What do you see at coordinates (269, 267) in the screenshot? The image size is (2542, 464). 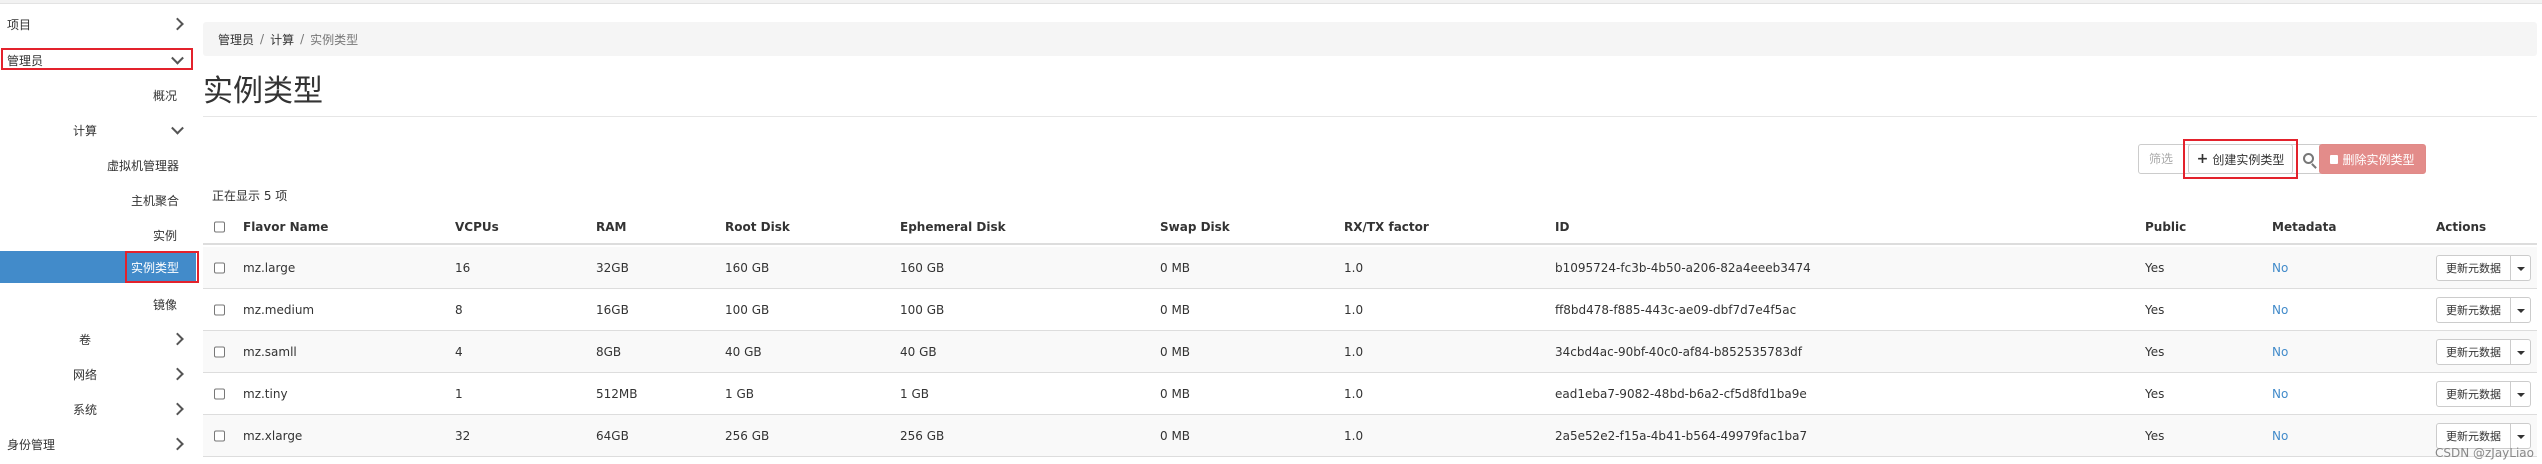 I see `cell-name: mz.large` at bounding box center [269, 267].